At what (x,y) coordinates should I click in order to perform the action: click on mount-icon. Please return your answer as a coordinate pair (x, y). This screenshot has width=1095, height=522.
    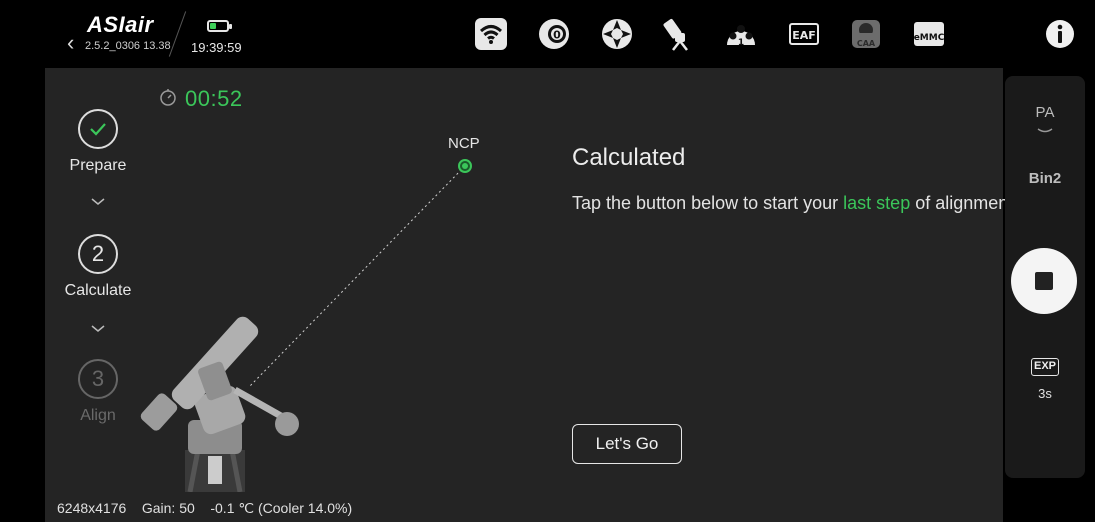
    Looking at the image, I should click on (678, 34).